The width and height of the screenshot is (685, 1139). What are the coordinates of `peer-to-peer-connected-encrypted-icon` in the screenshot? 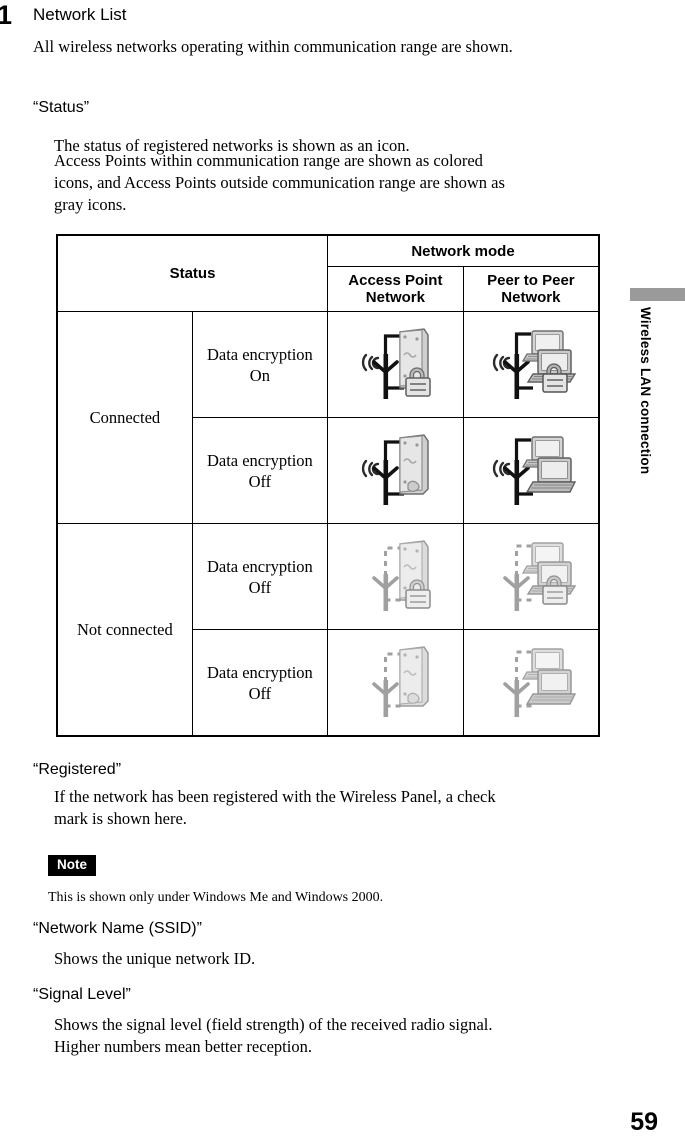 It's located at (534, 364).